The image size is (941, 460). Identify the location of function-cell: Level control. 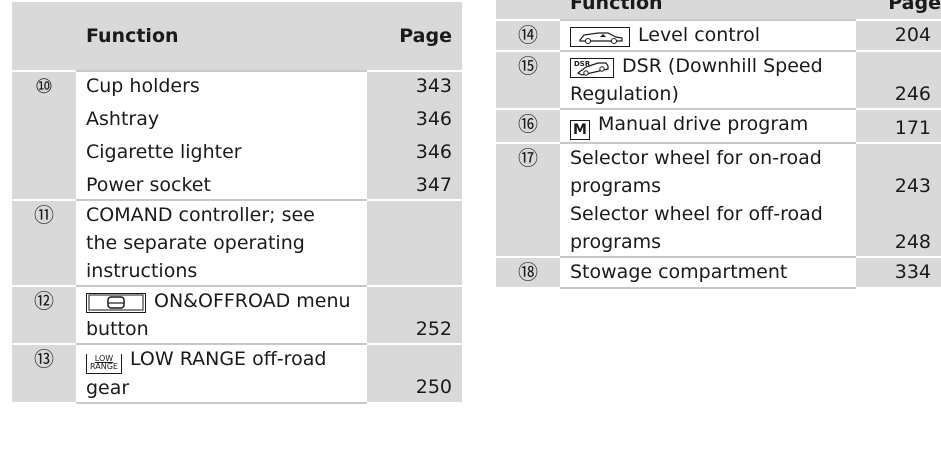
(708, 35).